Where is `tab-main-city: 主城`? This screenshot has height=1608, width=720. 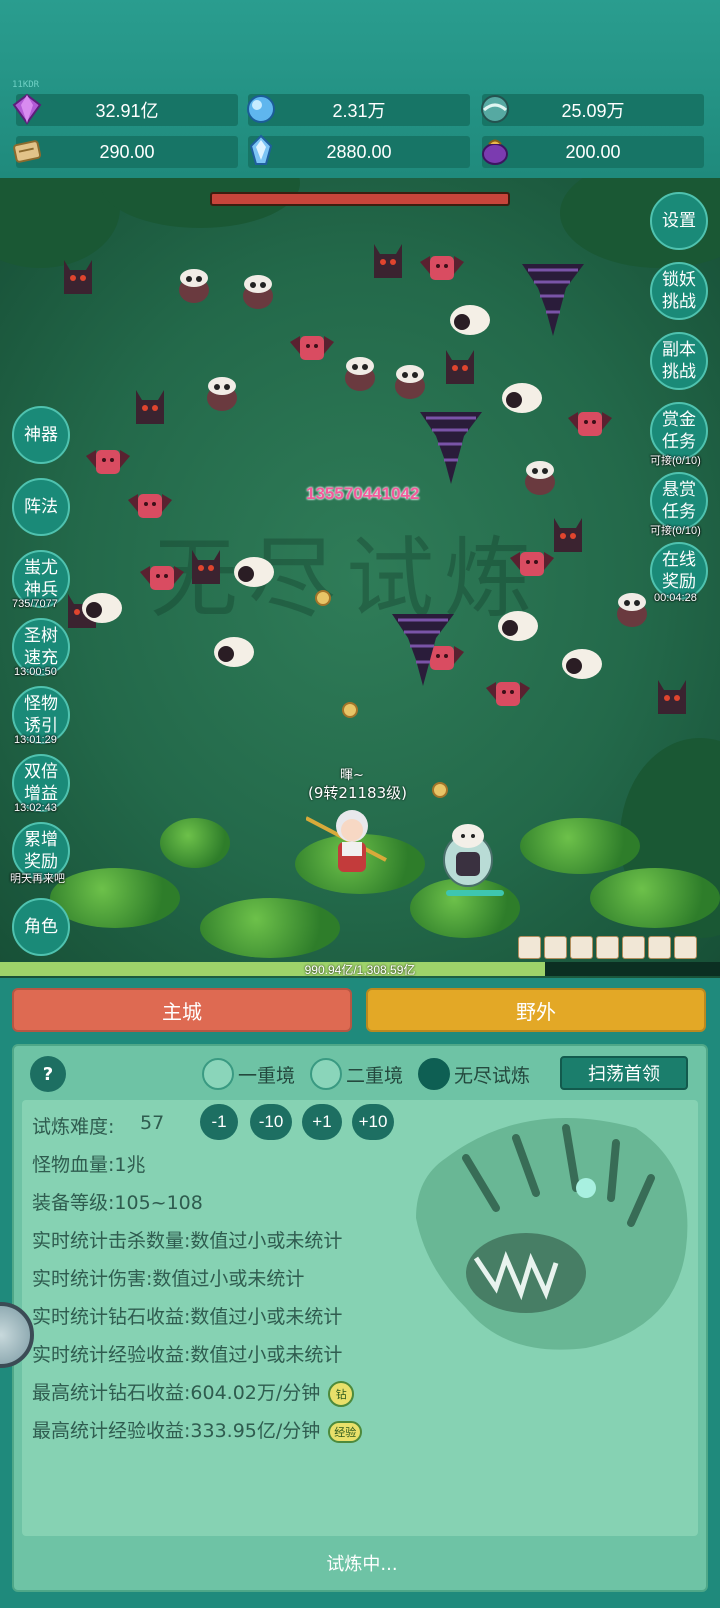 tab-main-city: 主城 is located at coordinates (182, 1010).